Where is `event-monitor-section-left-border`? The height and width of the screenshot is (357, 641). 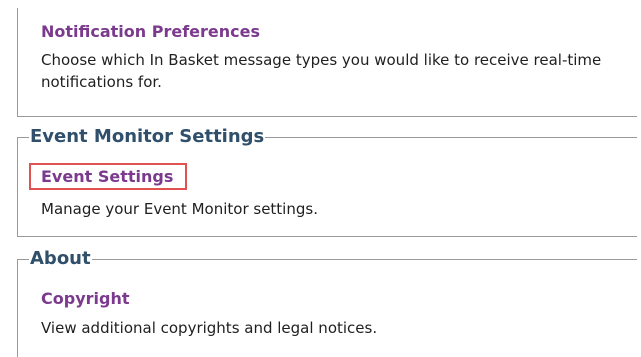
event-monitor-section-left-border is located at coordinates (17, 187).